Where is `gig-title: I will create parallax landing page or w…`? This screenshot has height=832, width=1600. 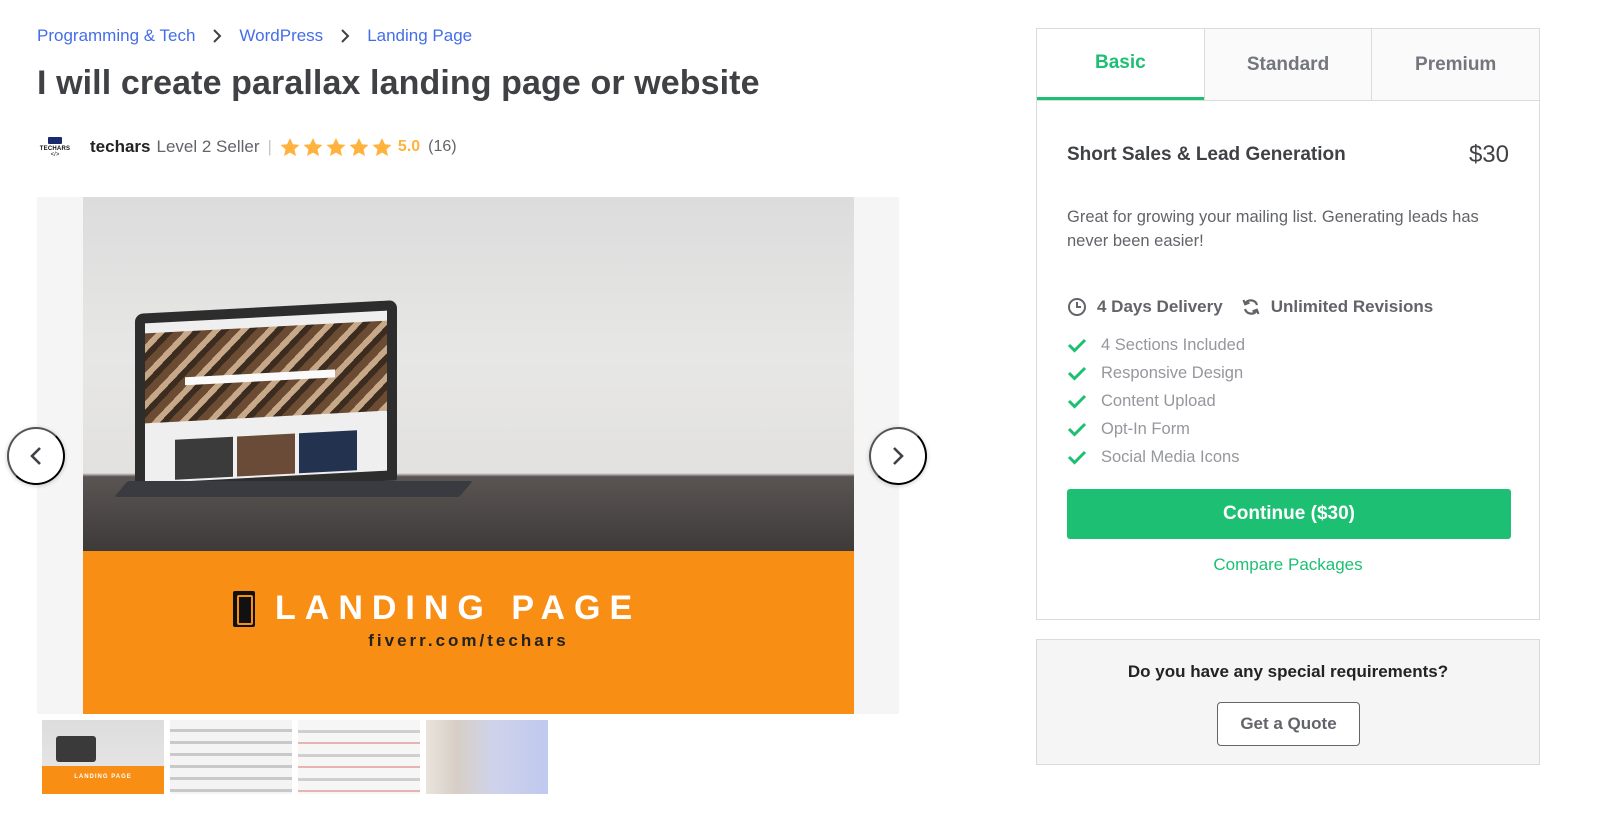 gig-title: I will create parallax landing page or w… is located at coordinates (398, 83).